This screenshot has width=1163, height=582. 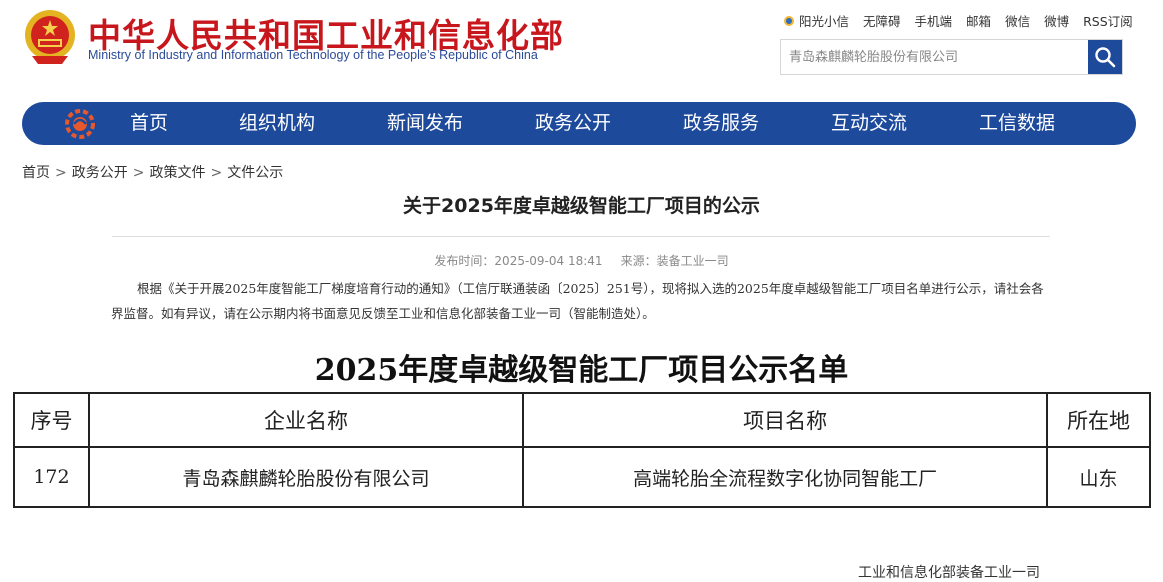 What do you see at coordinates (1108, 20) in the screenshot?
I see `top-link-rss: RSS订阅` at bounding box center [1108, 20].